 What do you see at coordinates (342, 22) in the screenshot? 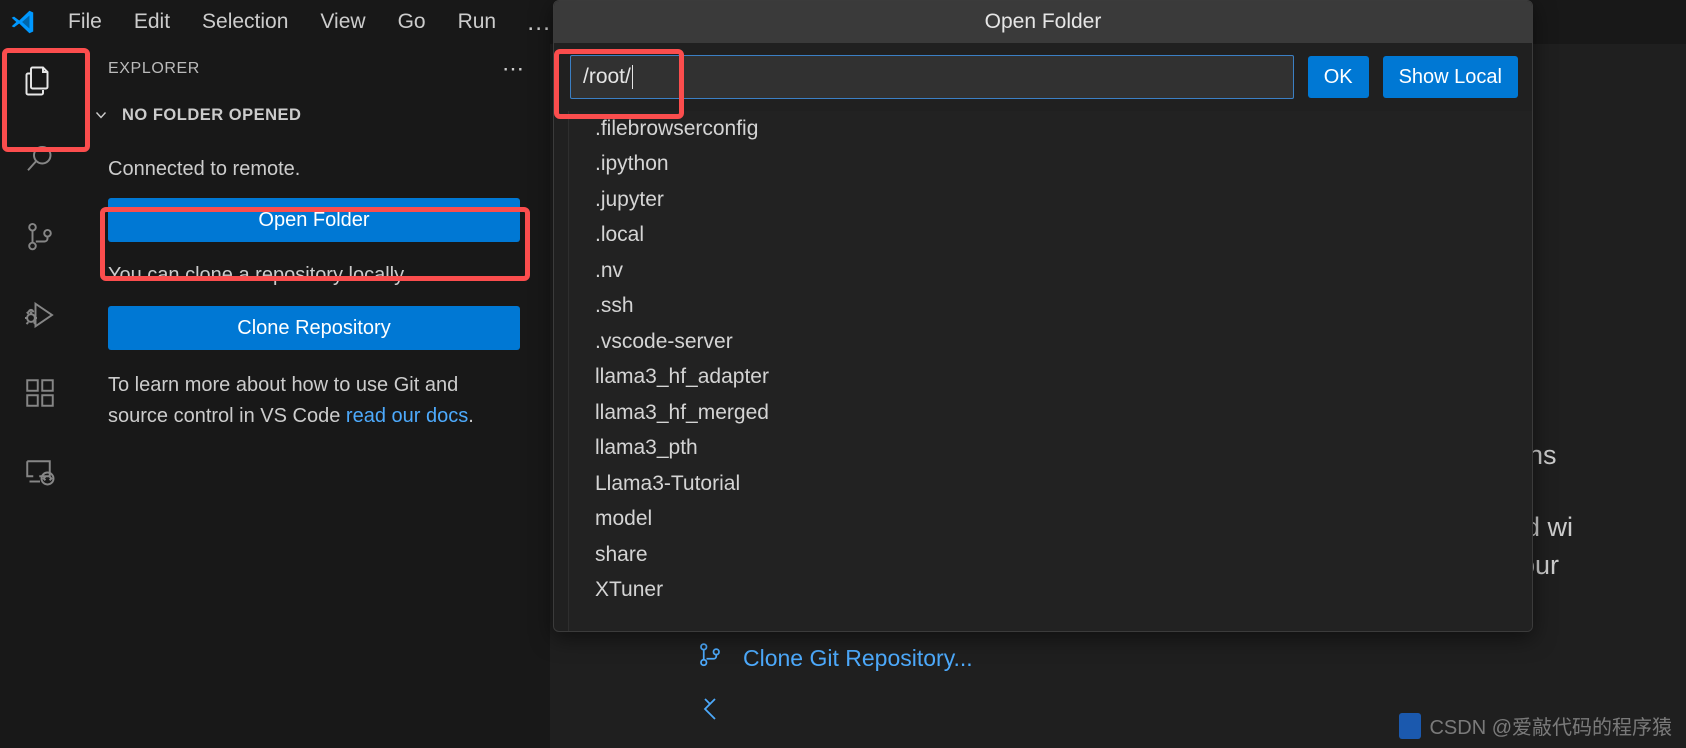
I see `menu-item-view: View` at bounding box center [342, 22].